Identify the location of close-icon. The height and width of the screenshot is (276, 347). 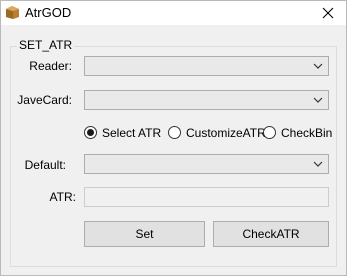
(328, 13).